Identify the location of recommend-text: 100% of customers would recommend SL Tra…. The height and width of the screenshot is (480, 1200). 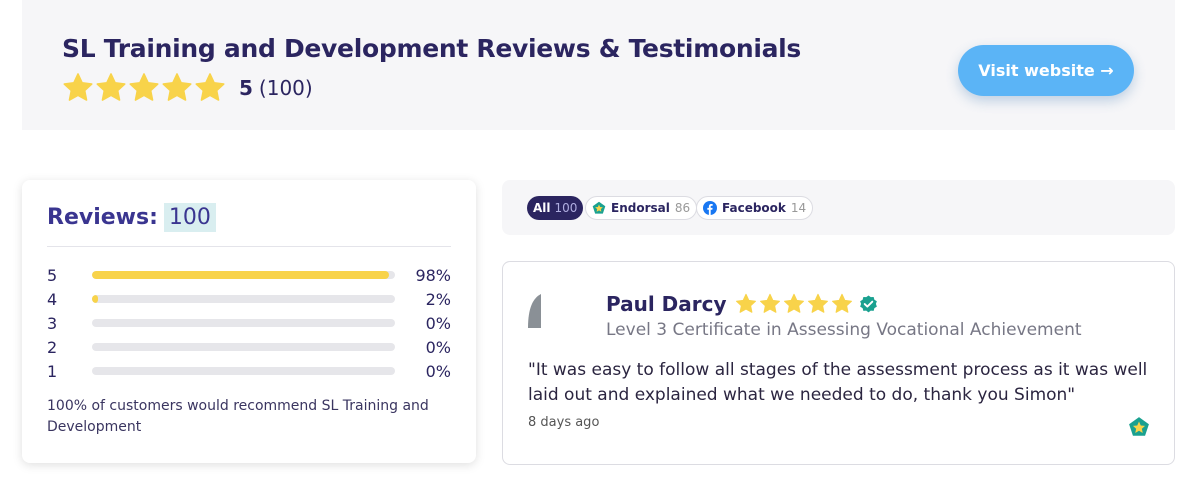
(238, 416).